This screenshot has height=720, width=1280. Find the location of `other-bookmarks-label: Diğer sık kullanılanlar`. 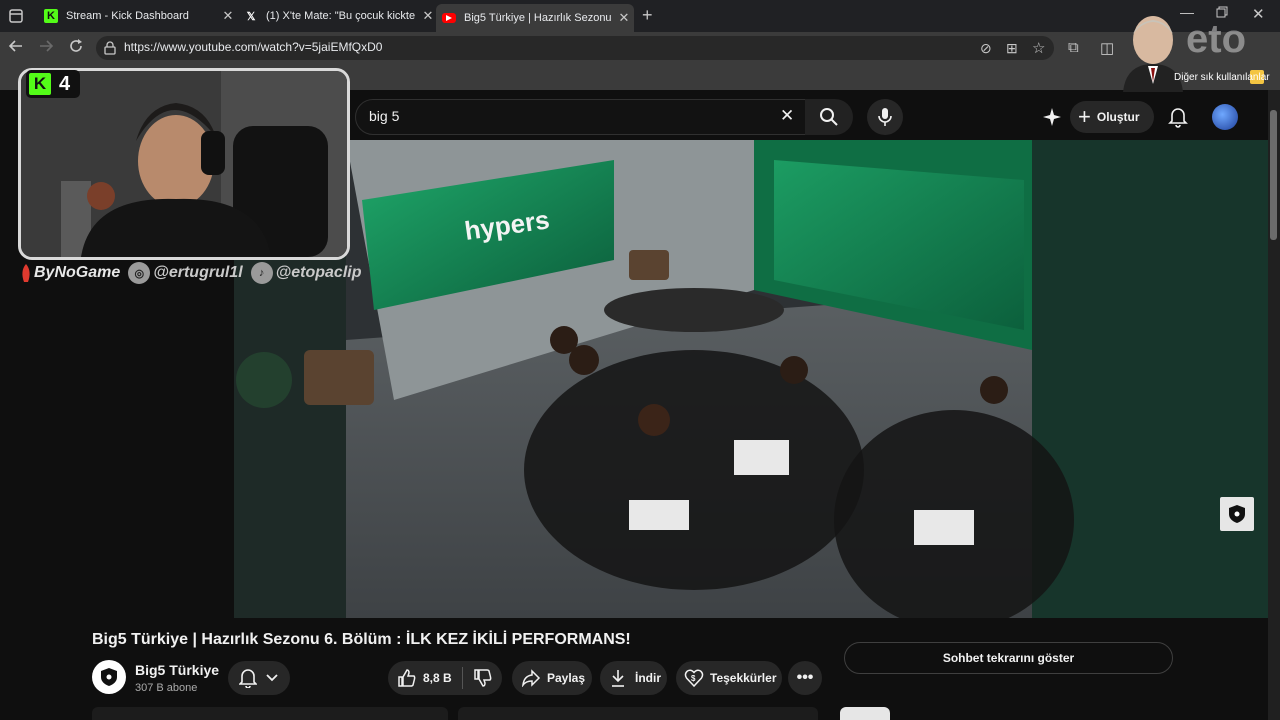

other-bookmarks-label: Diğer sık kullanılanlar is located at coordinates (1222, 77).